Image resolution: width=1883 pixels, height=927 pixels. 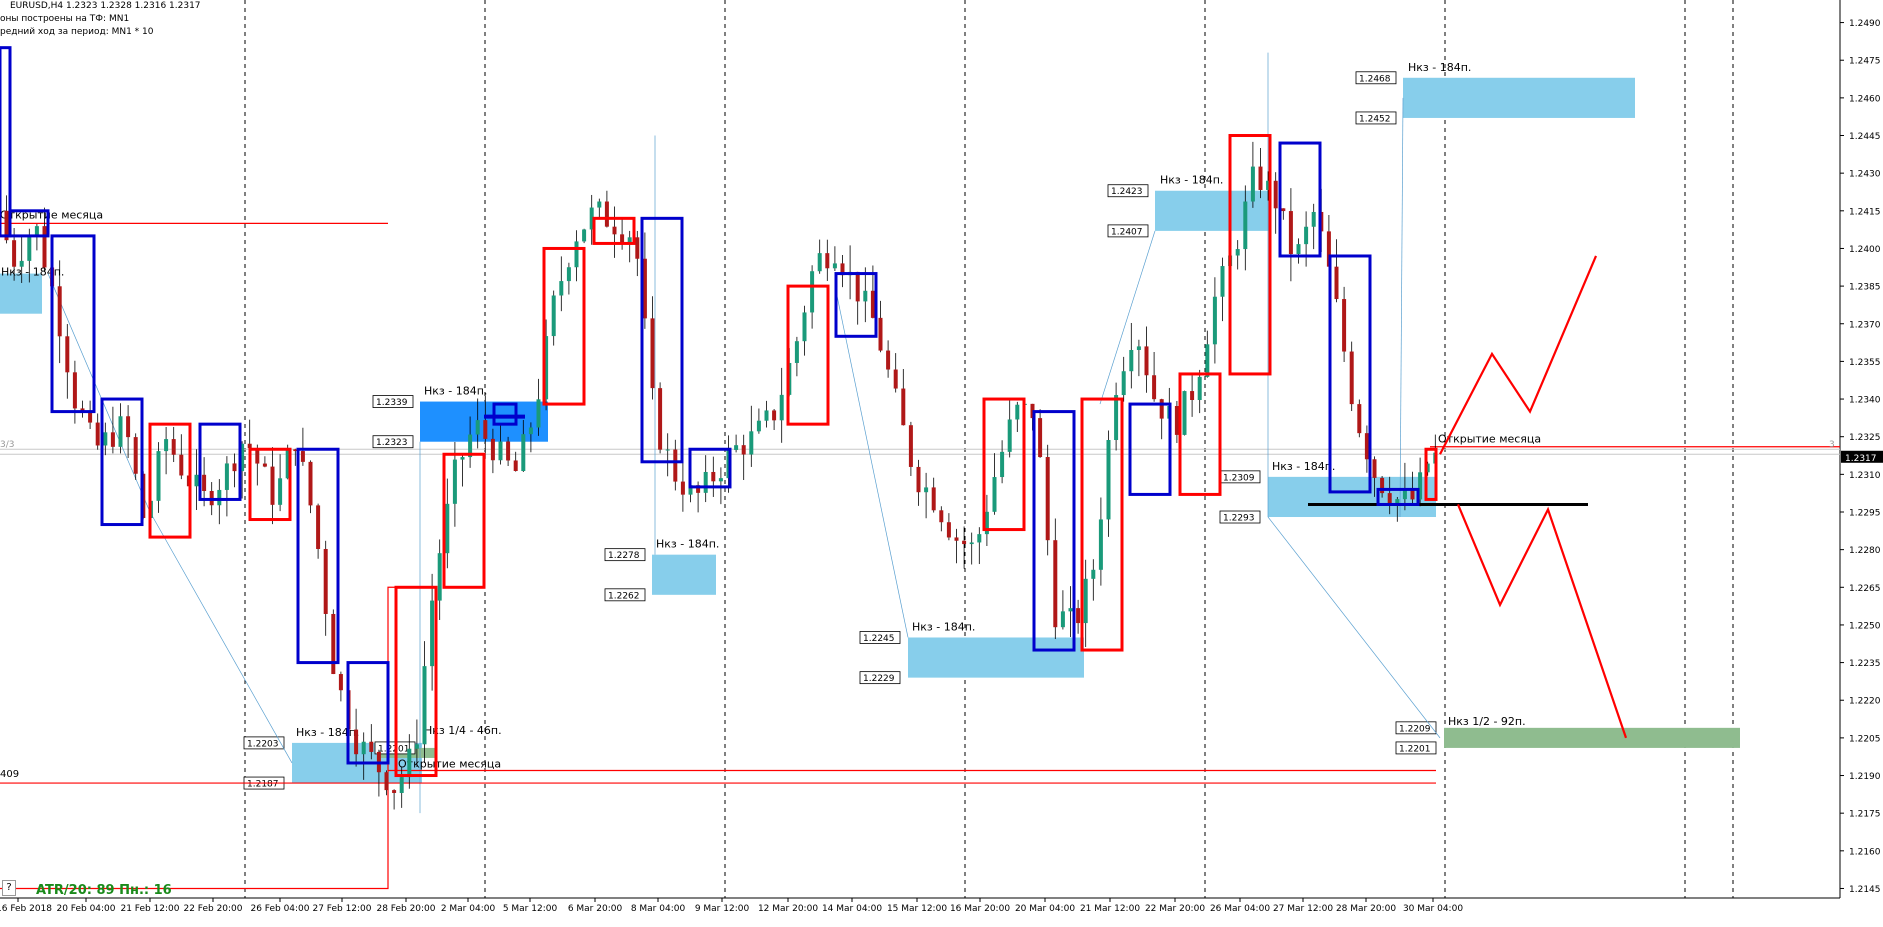 What do you see at coordinates (980, 909) in the screenshot?
I see `x-tick-label: 16 Mar 20:00` at bounding box center [980, 909].